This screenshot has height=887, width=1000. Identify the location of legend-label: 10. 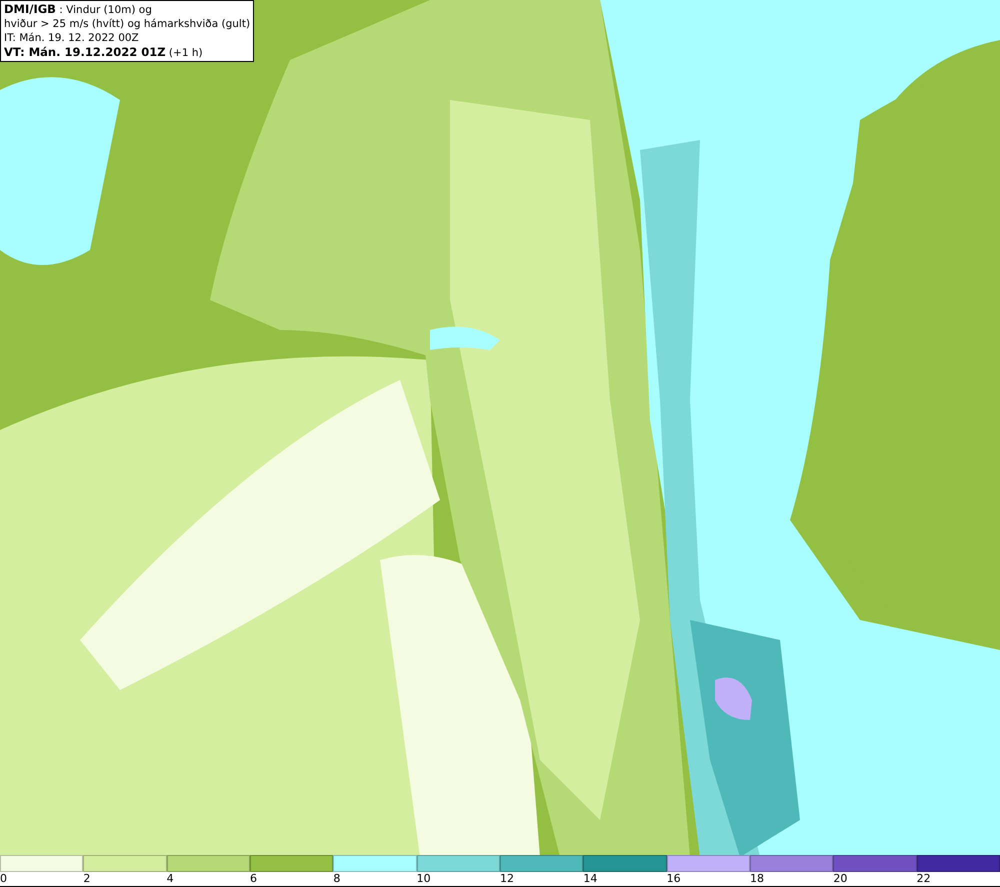
(423, 879).